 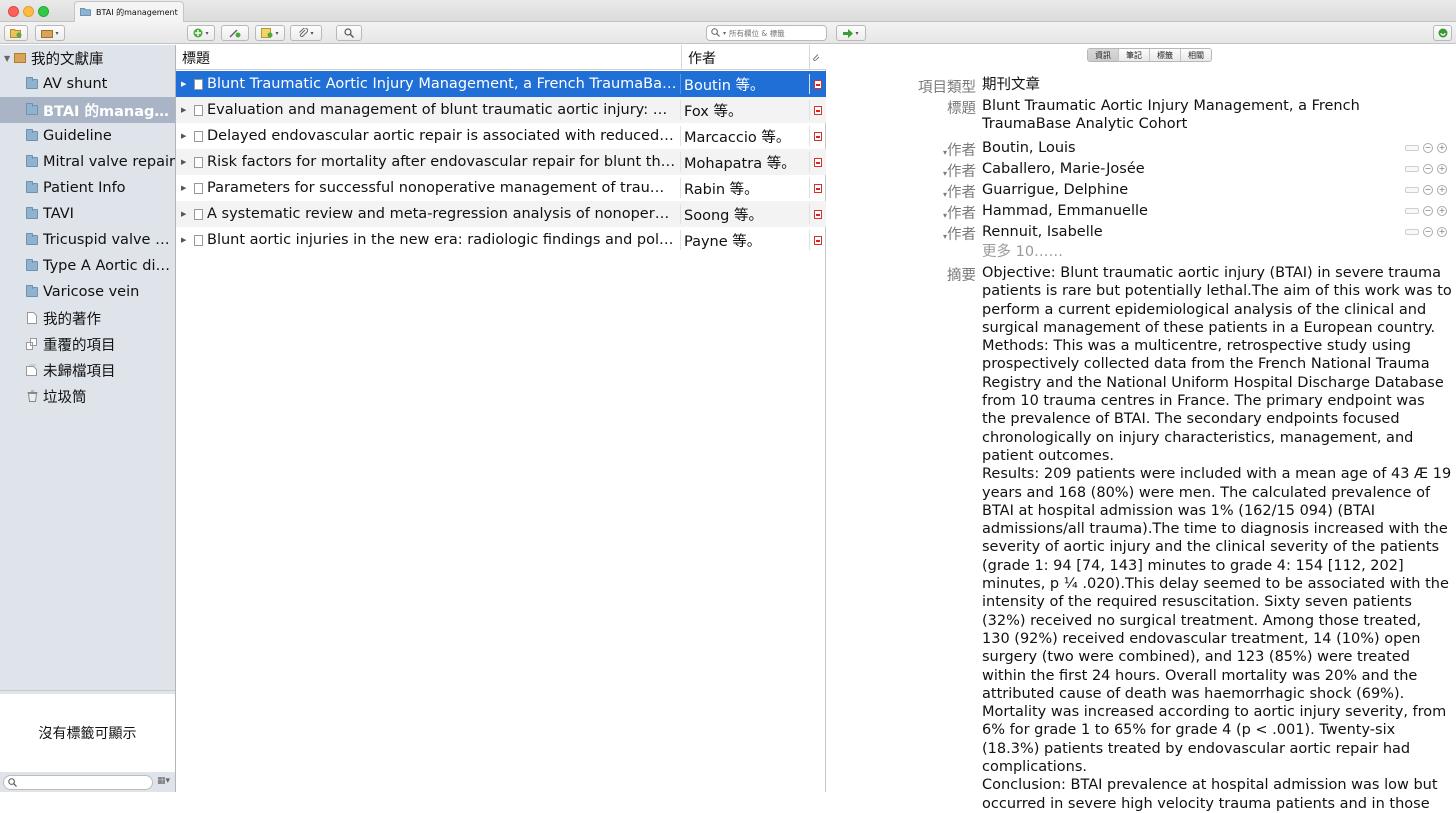 I want to click on item-type-value: 期刊文章, so click(x=1217, y=85).